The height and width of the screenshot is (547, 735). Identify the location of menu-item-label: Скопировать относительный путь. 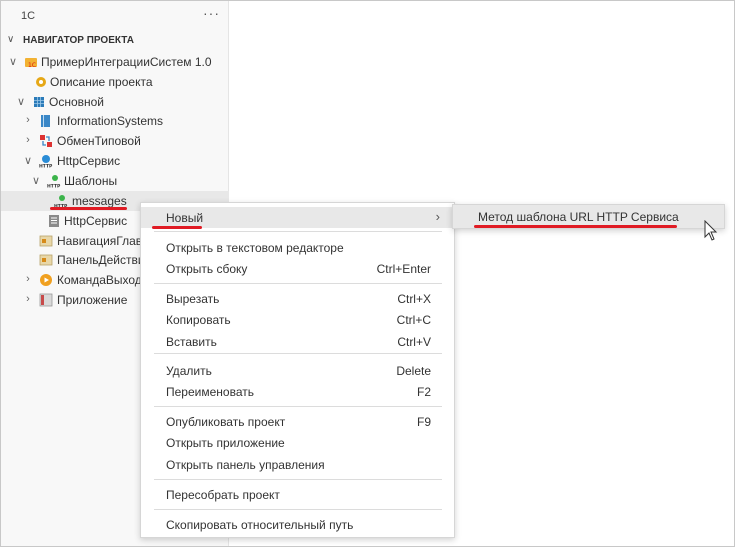
(260, 525).